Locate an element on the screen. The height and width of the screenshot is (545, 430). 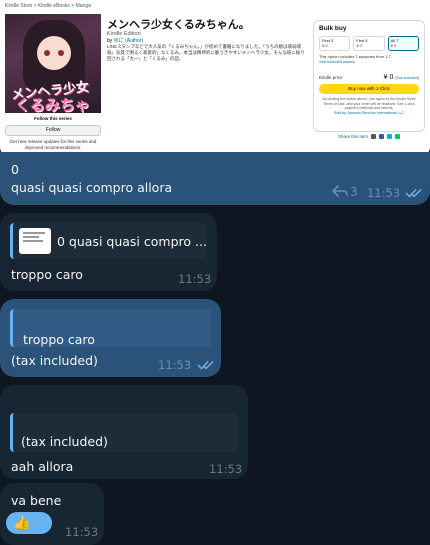
message-incoming: (tax included) aah allora 11:53 is located at coordinates (124, 432).